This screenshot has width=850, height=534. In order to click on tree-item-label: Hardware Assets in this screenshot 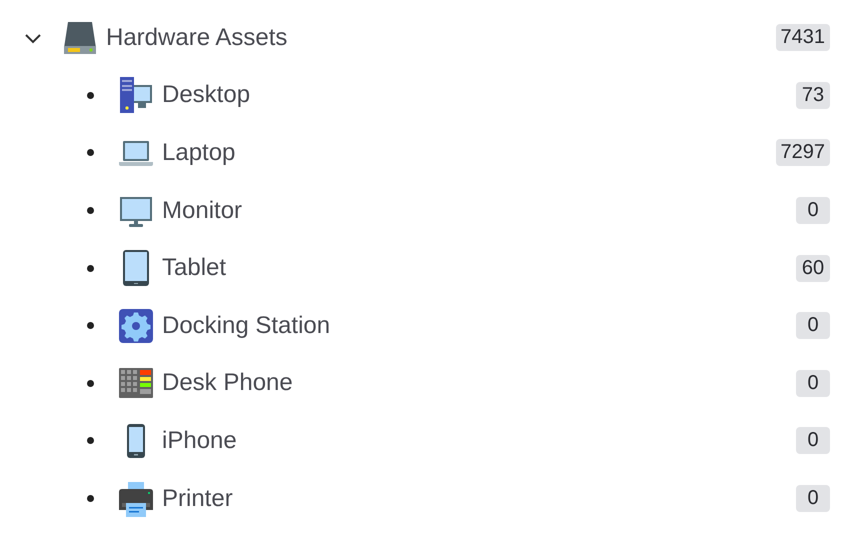, I will do `click(441, 38)`.